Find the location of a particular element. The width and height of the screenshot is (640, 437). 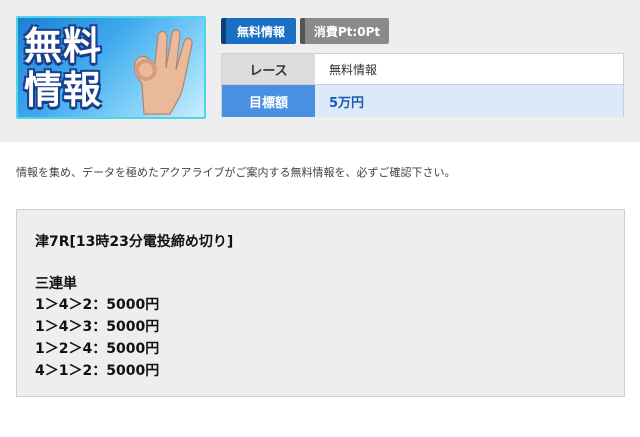

race-time-line: 津7R[13時23分電投締め切り] is located at coordinates (134, 242).